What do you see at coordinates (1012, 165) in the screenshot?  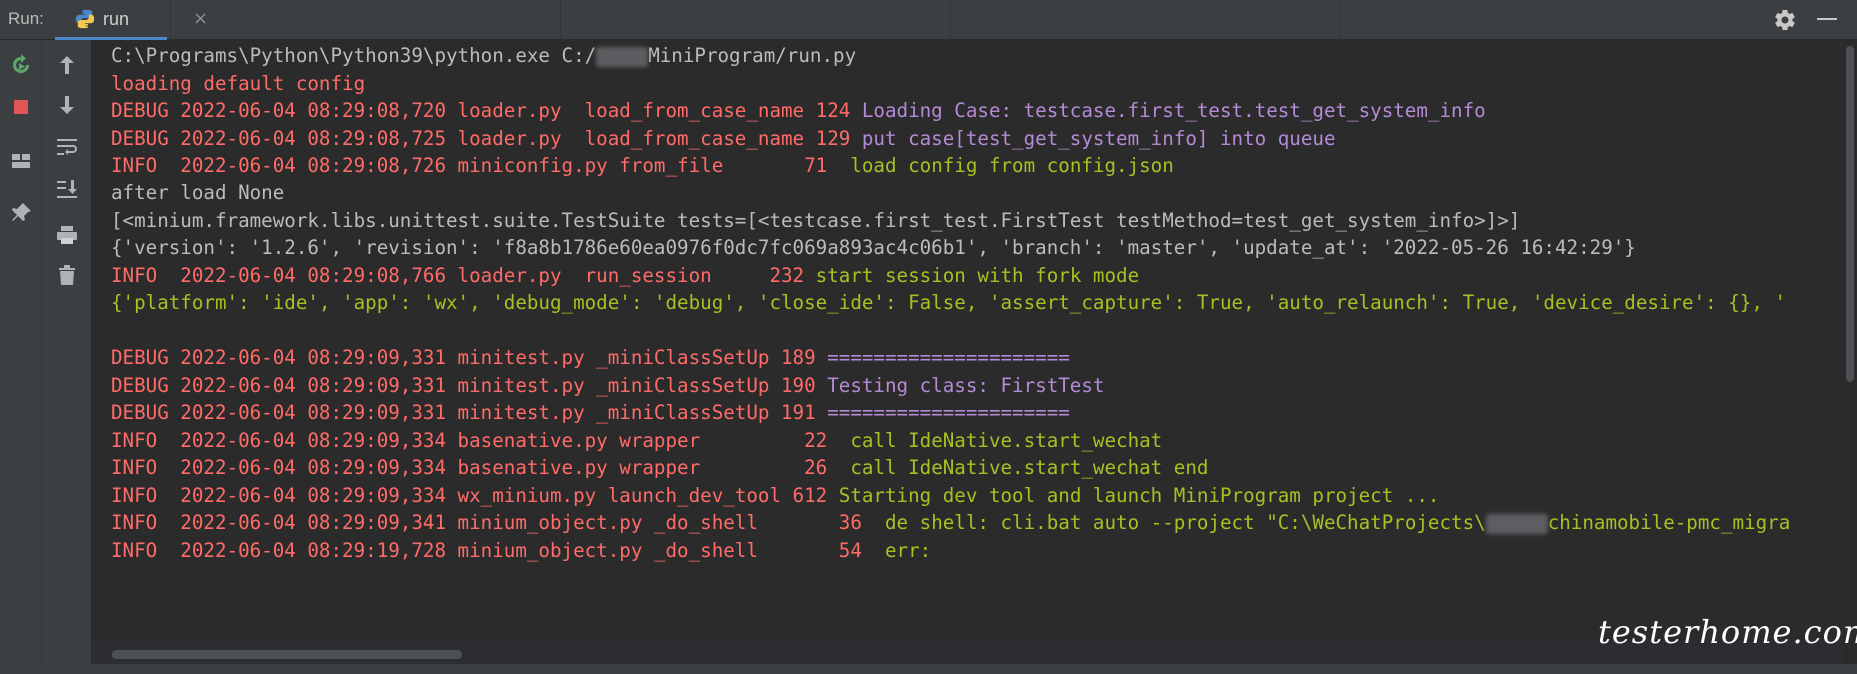 I see `log-message: load config from config.json` at bounding box center [1012, 165].